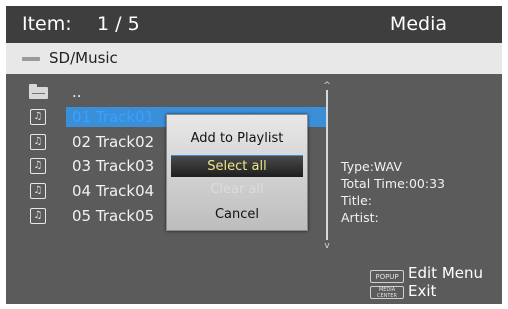 The width and height of the screenshot is (508, 309). I want to click on scroll-down-icon: v, so click(327, 246).